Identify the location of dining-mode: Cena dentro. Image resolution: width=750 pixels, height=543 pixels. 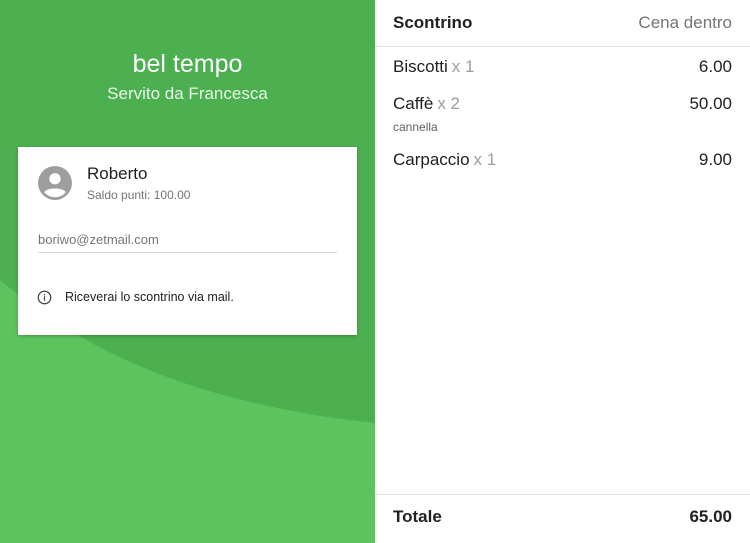
(685, 23).